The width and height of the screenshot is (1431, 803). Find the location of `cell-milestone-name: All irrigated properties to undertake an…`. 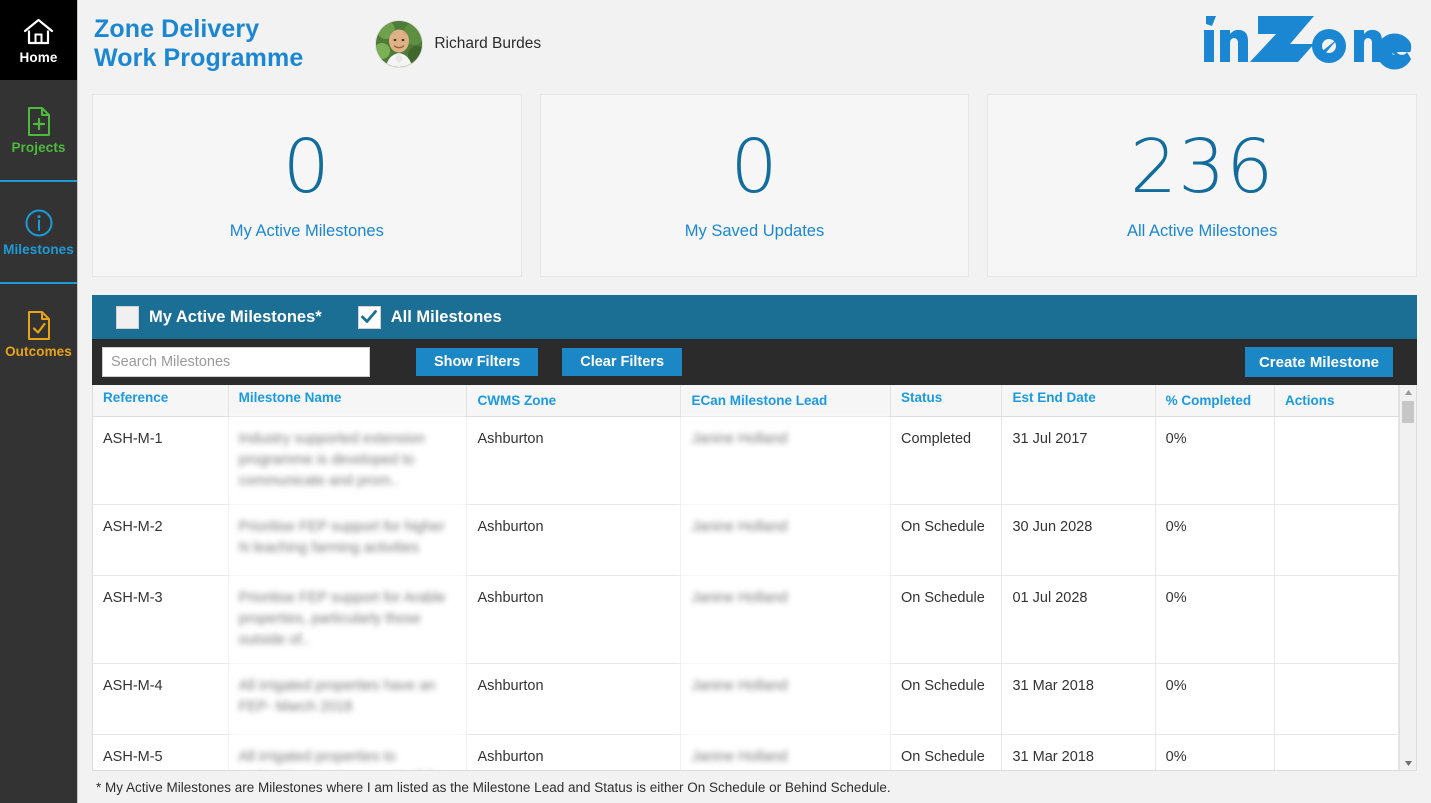

cell-milestone-name: All irrigated properties to undertake an… is located at coordinates (348, 752).